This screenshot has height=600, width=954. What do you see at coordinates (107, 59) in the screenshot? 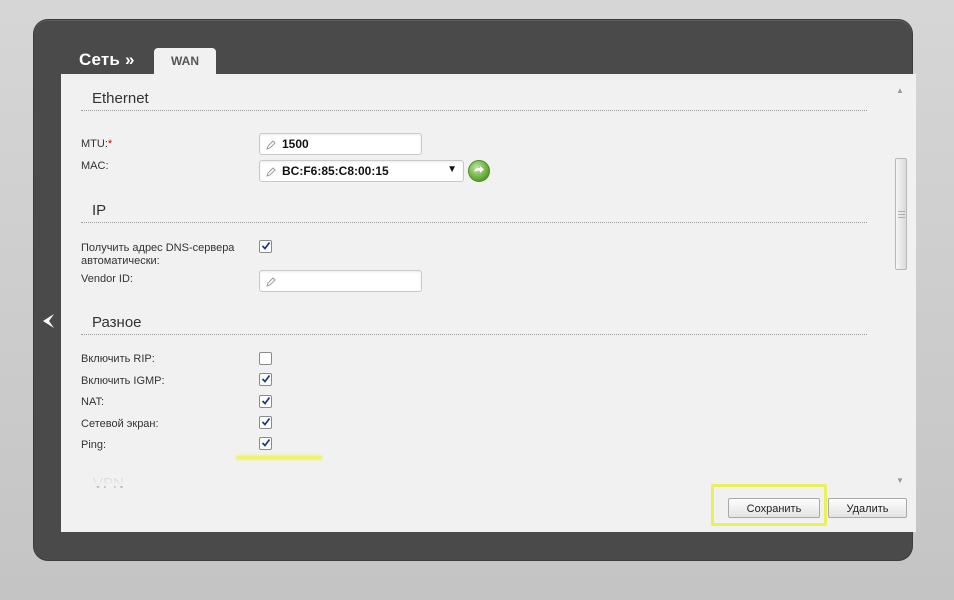
I see `page-title: Сеть »` at bounding box center [107, 59].